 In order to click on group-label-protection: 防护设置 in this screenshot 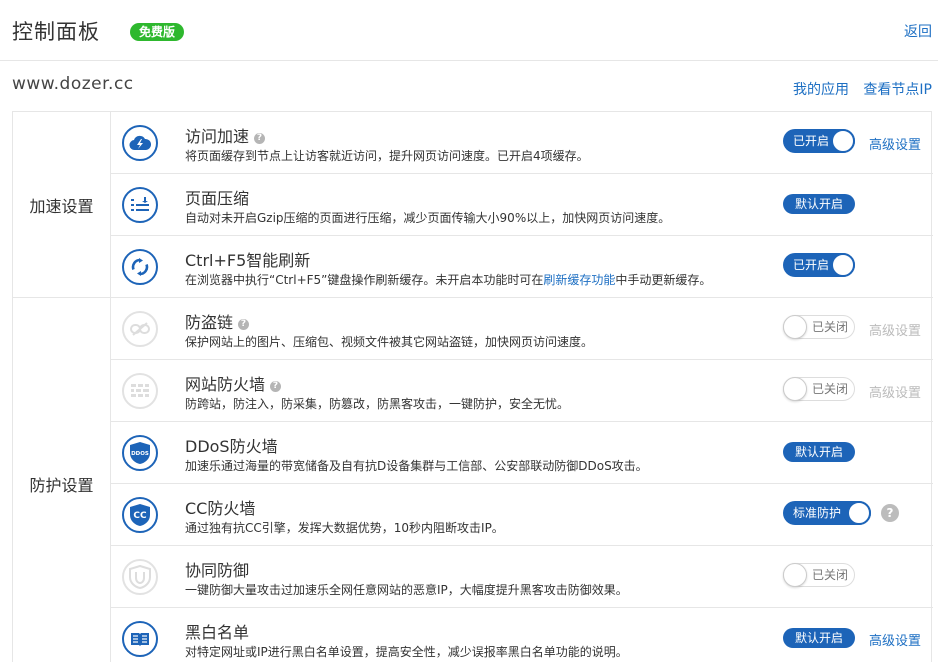, I will do `click(62, 480)`.